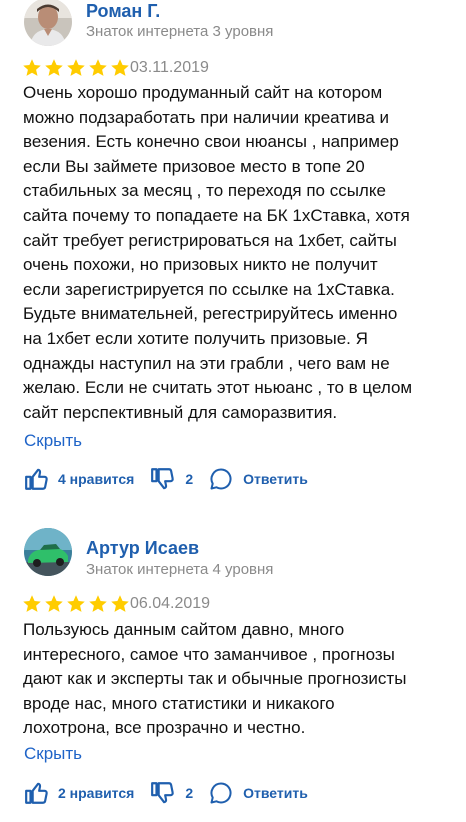 Image resolution: width=466 pixels, height=822 pixels. I want to click on author-level: Знаток интернета 4 уровня, so click(180, 569).